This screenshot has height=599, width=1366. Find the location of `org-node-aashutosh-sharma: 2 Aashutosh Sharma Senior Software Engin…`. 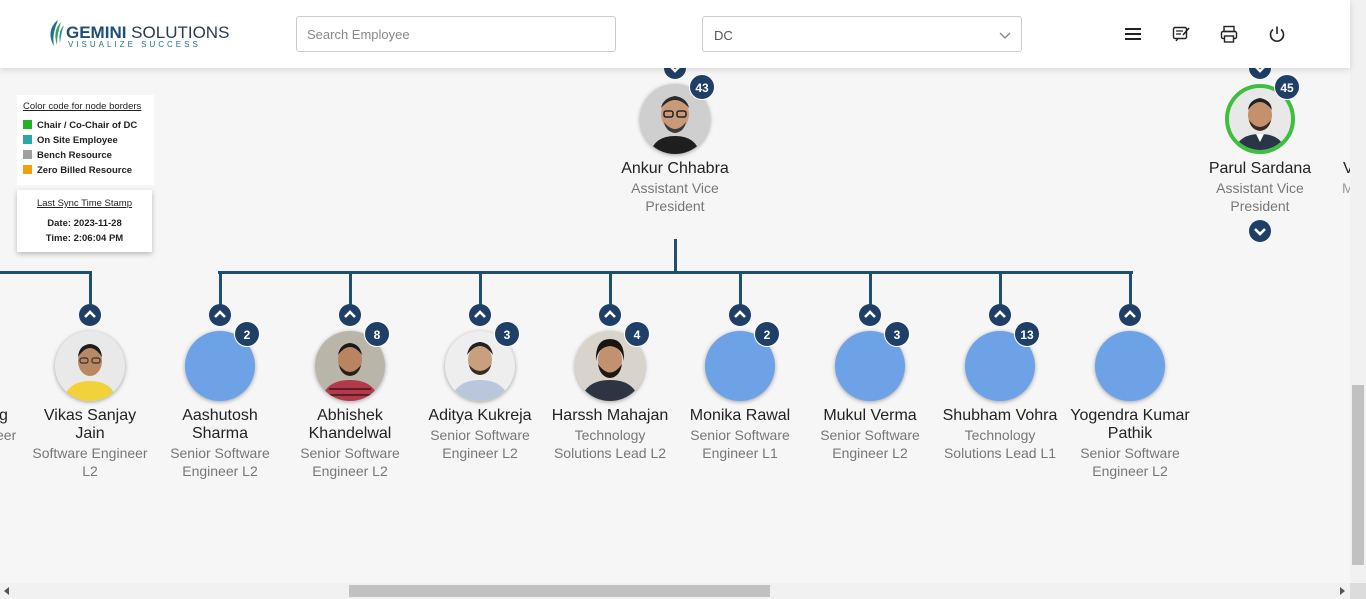

org-node-aashutosh-sharma: 2 Aashutosh Sharma Senior Software Engin… is located at coordinates (220, 394).